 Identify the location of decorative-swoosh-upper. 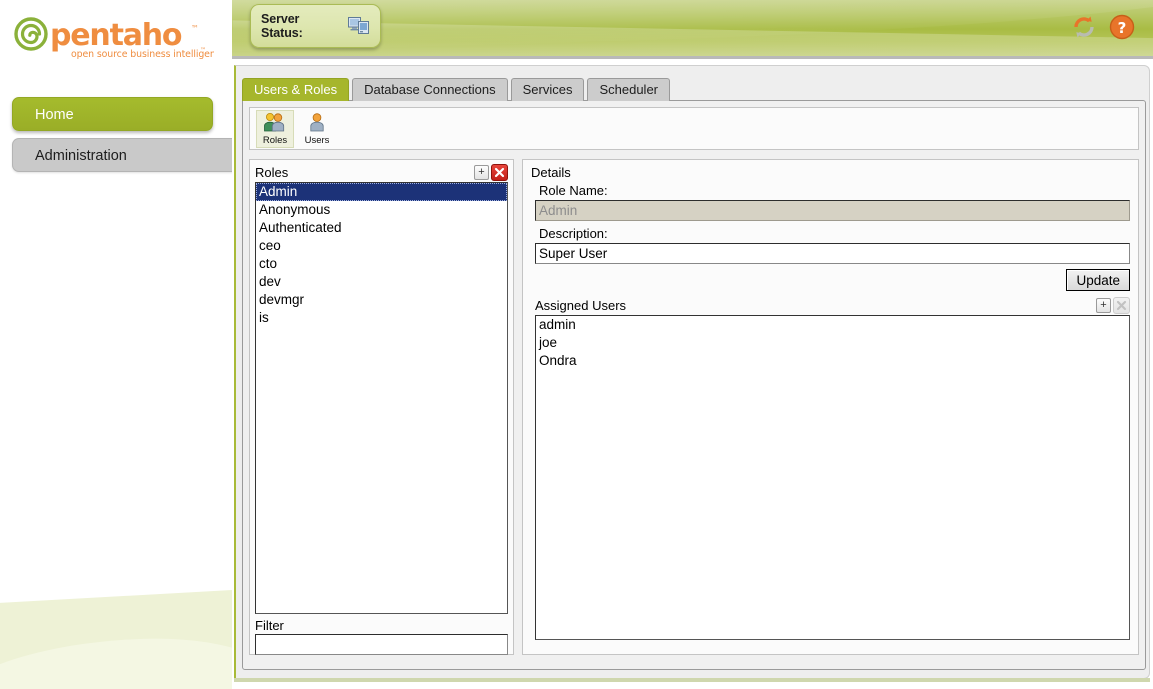
(116, 631).